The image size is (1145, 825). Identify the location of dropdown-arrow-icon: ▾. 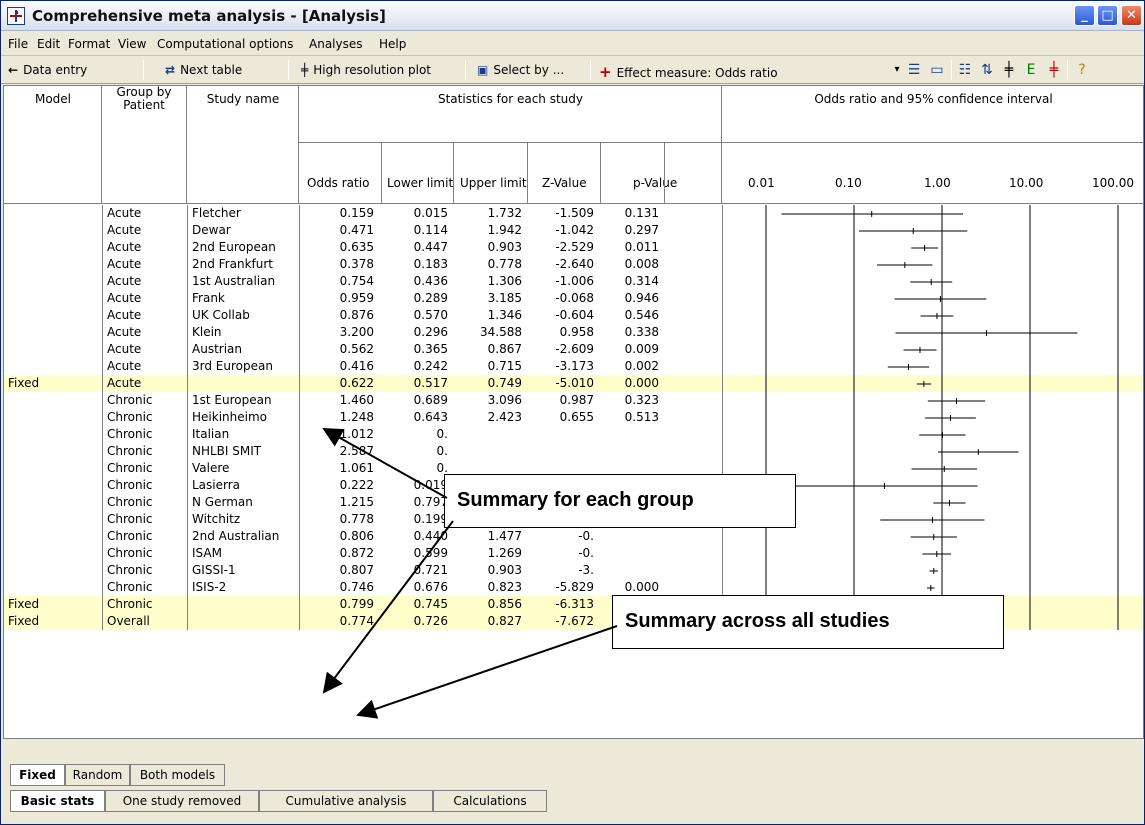
(897, 70).